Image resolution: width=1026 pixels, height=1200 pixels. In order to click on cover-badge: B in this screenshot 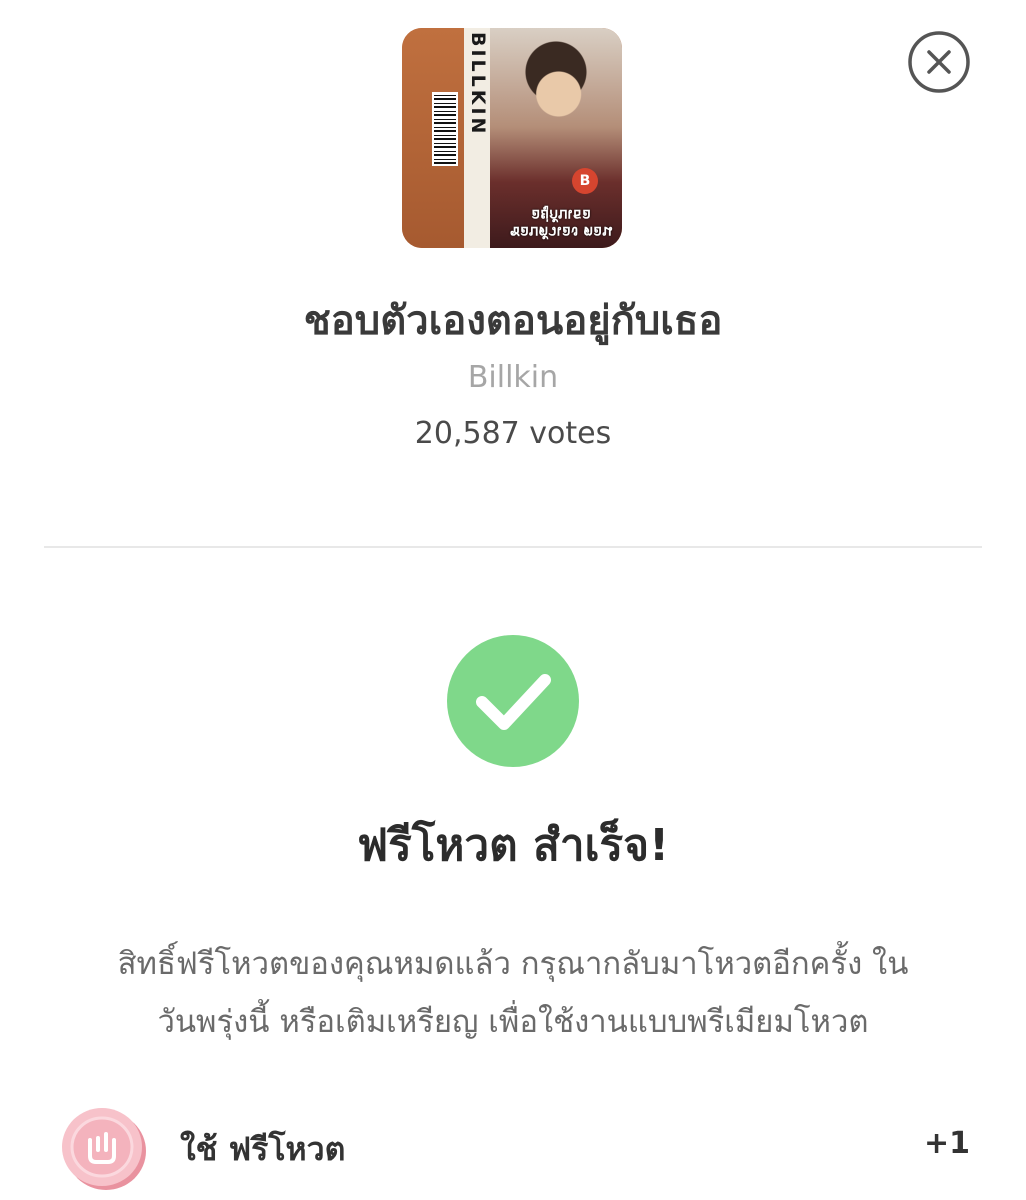, I will do `click(585, 181)`.